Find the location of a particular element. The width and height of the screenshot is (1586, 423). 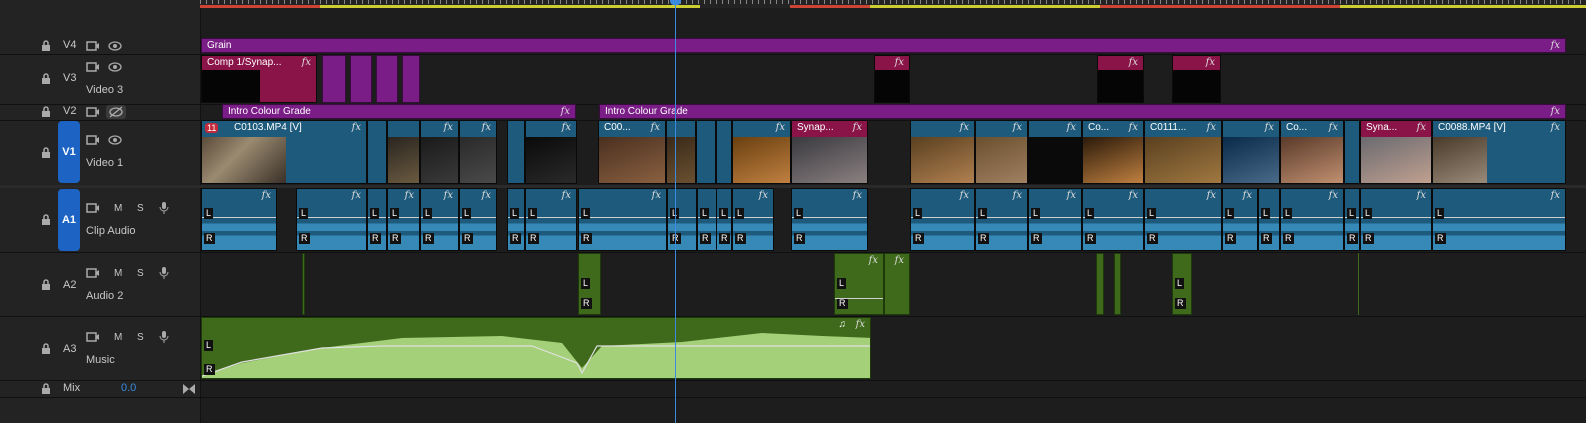

video-clip: C0088.MP4 [V] fx is located at coordinates (1499, 152).